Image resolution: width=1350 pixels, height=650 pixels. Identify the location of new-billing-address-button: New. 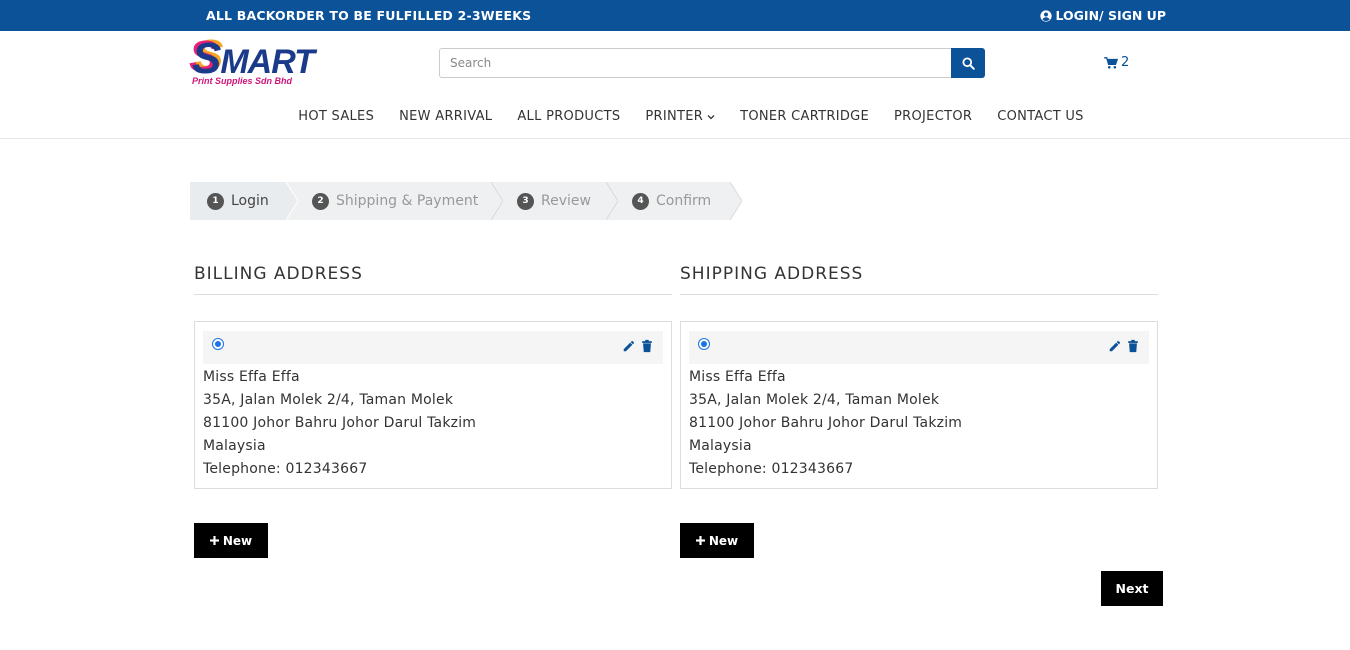
(231, 540).